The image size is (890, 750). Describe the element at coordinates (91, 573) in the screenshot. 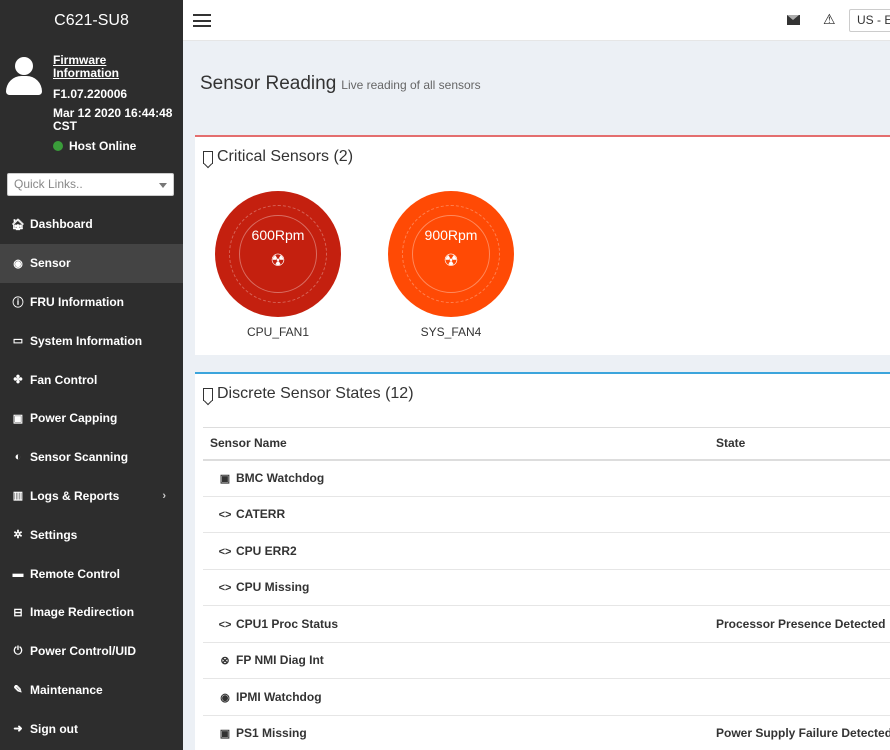

I see `sidebar-item-remote-control: ▬ Remote Control` at that location.